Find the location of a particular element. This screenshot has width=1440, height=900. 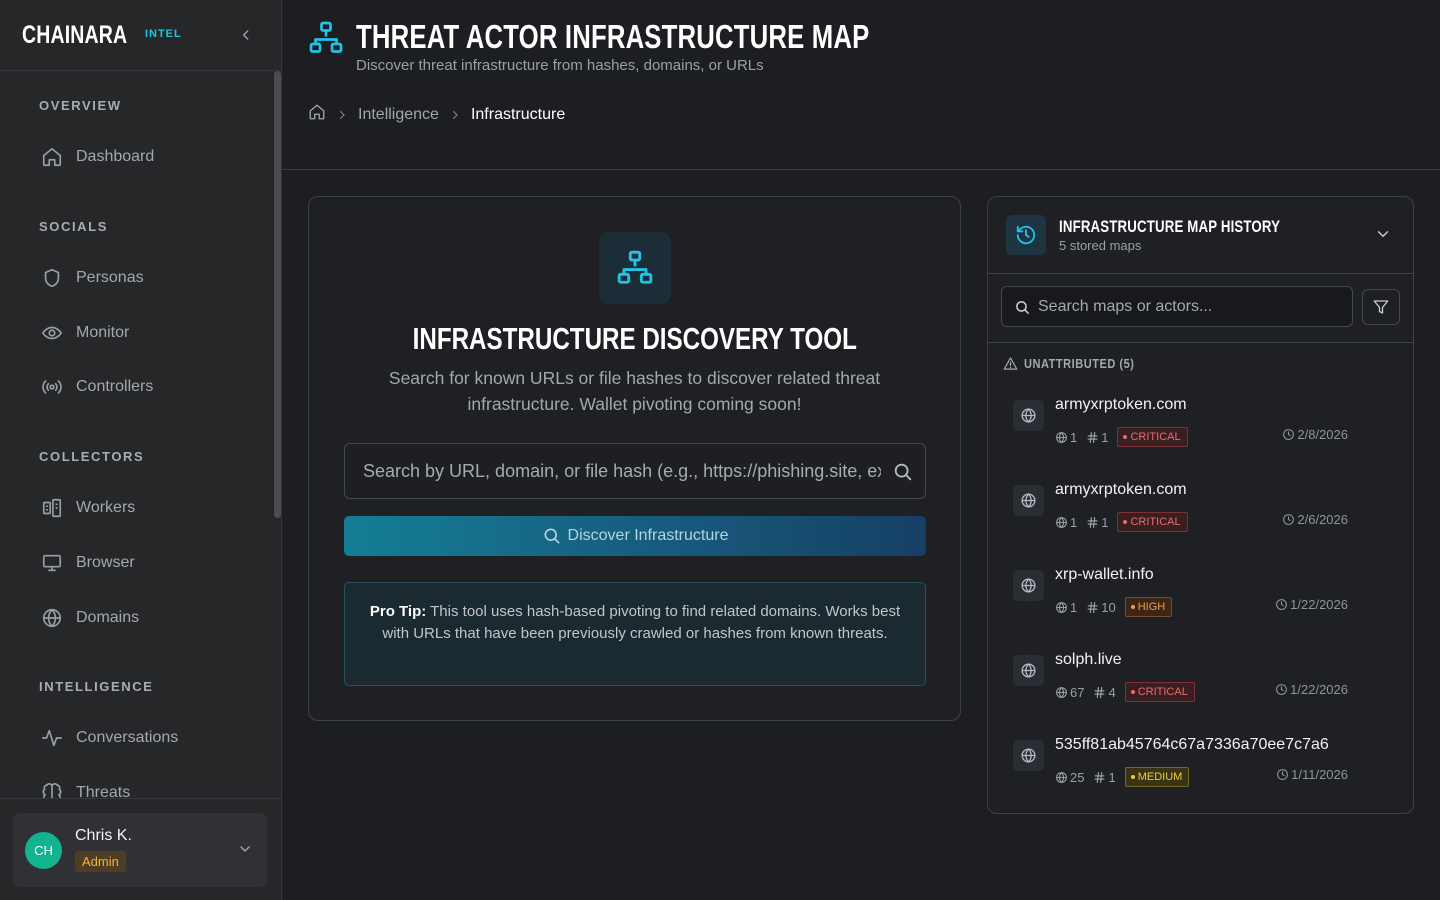

brand-name: CHAINARA is located at coordinates (75, 34).